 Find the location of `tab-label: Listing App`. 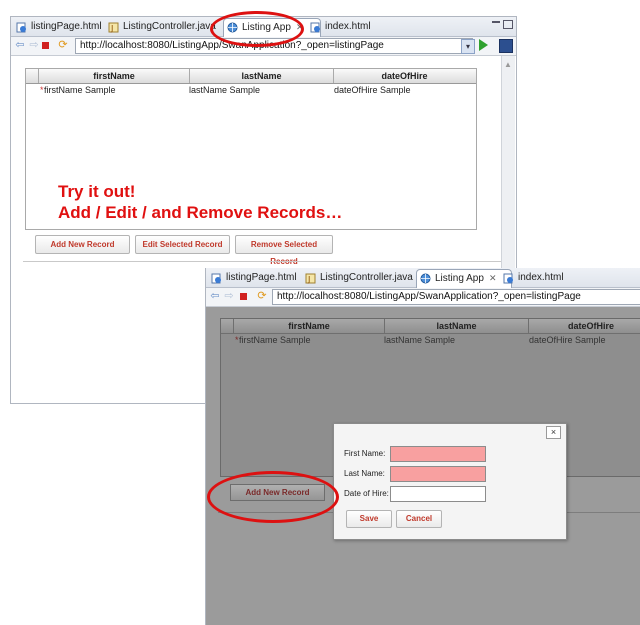

tab-label: Listing App is located at coordinates (459, 278).